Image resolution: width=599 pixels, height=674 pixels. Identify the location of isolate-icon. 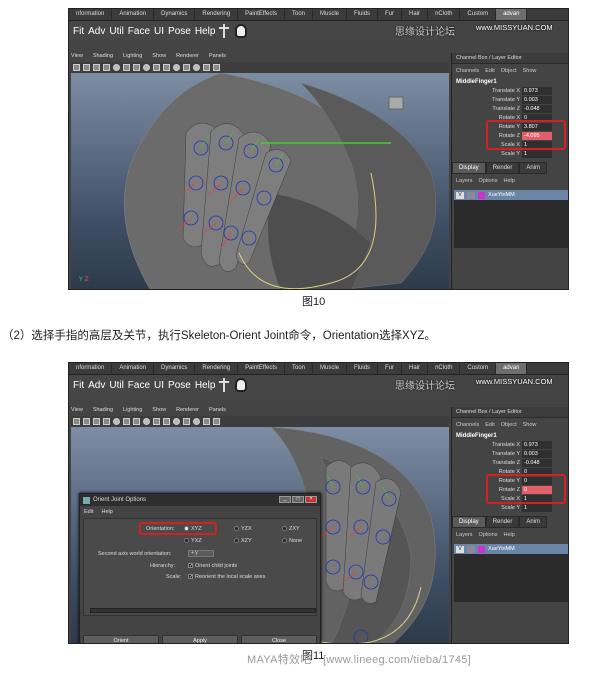
(166, 67).